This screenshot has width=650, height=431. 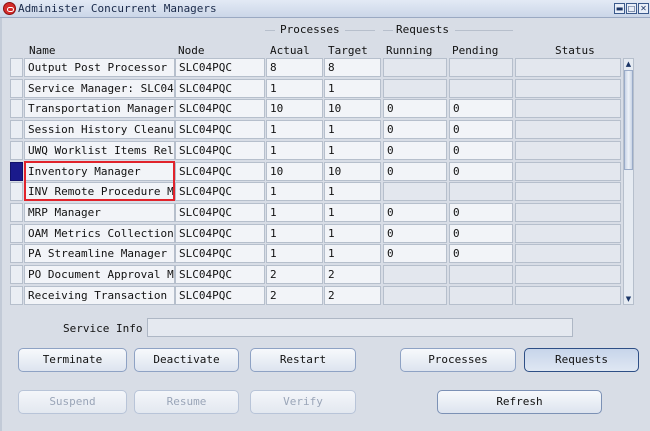 What do you see at coordinates (303, 360) in the screenshot?
I see `restart-button: Restart` at bounding box center [303, 360].